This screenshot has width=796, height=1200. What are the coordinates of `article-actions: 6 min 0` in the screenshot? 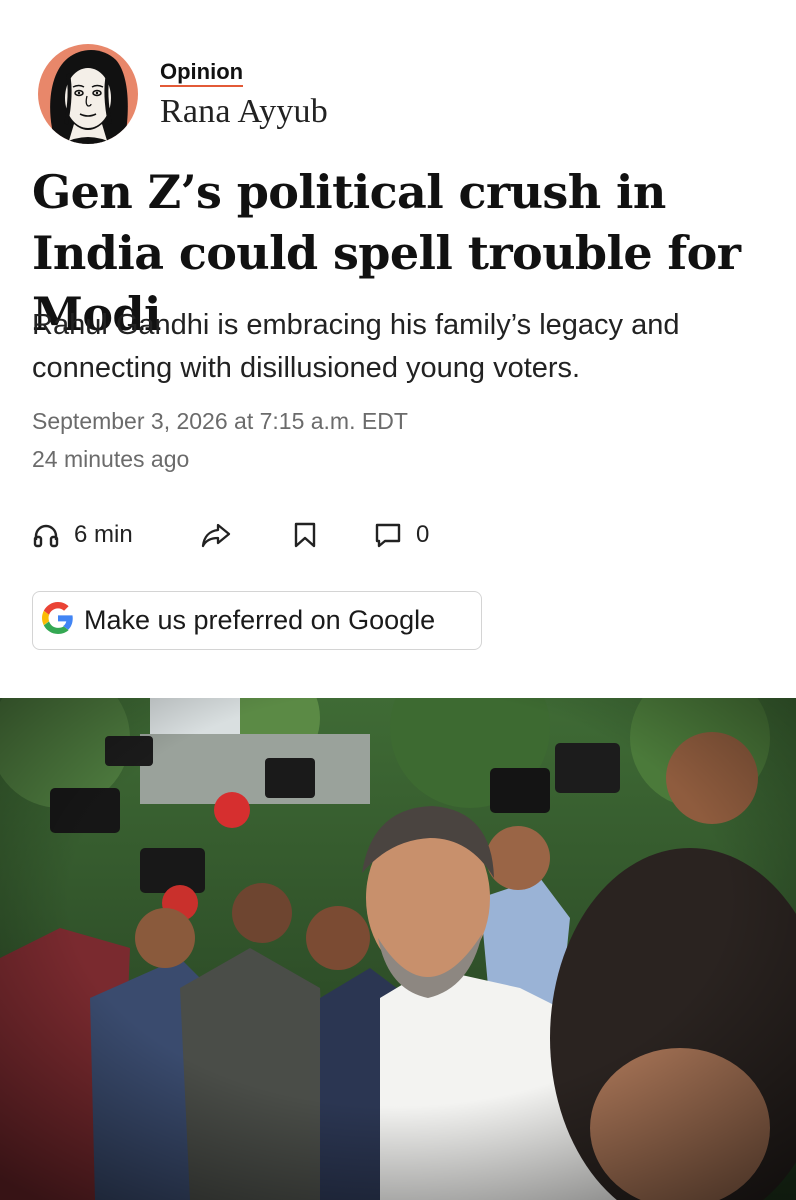 It's located at (230, 535).